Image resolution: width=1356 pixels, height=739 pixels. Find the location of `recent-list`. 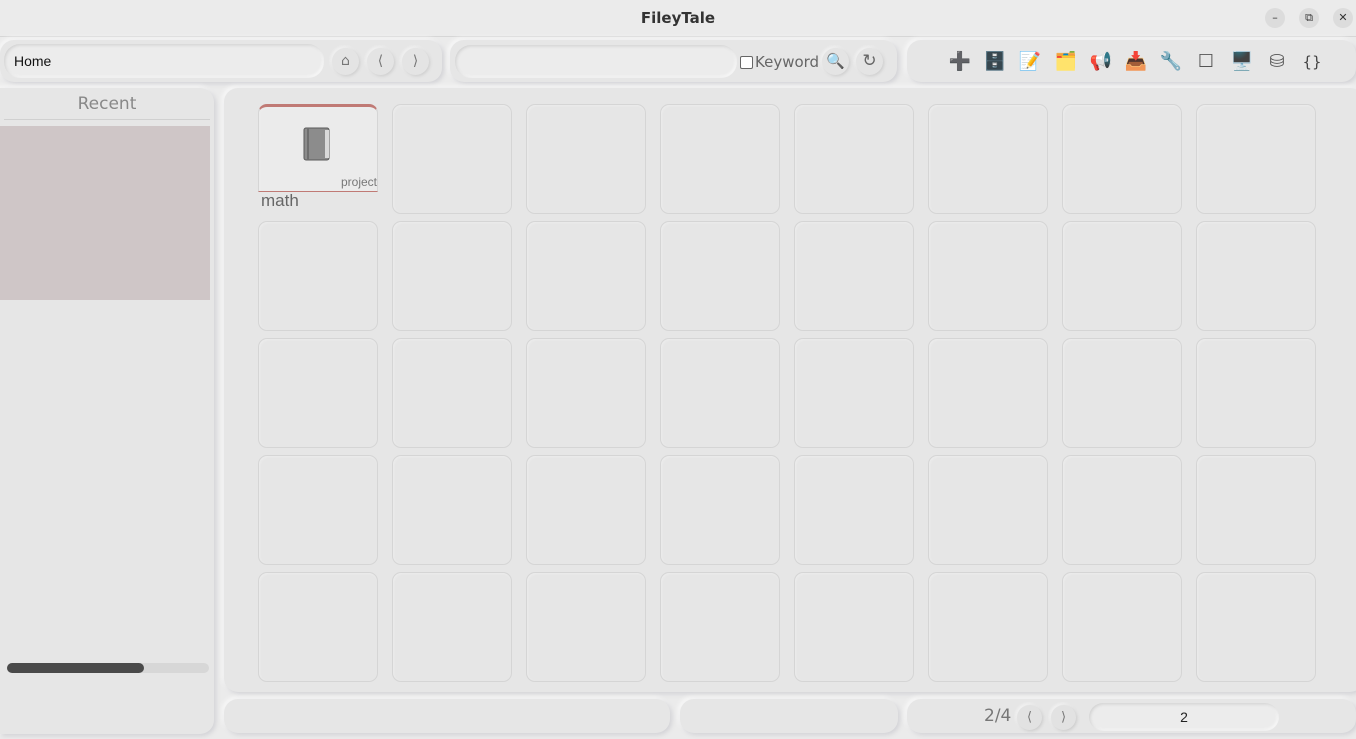

recent-list is located at coordinates (105, 213).